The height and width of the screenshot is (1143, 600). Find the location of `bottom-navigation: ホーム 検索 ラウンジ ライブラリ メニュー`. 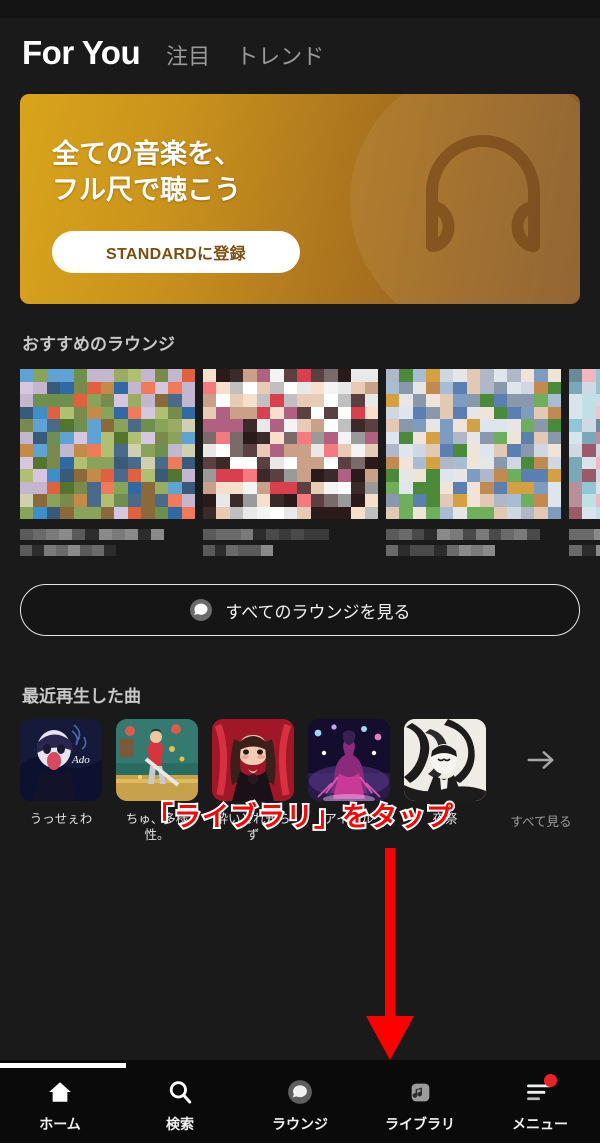

bottom-navigation: ホーム 検索 ラウンジ ライブラリ メニュー is located at coordinates (300, 1101).